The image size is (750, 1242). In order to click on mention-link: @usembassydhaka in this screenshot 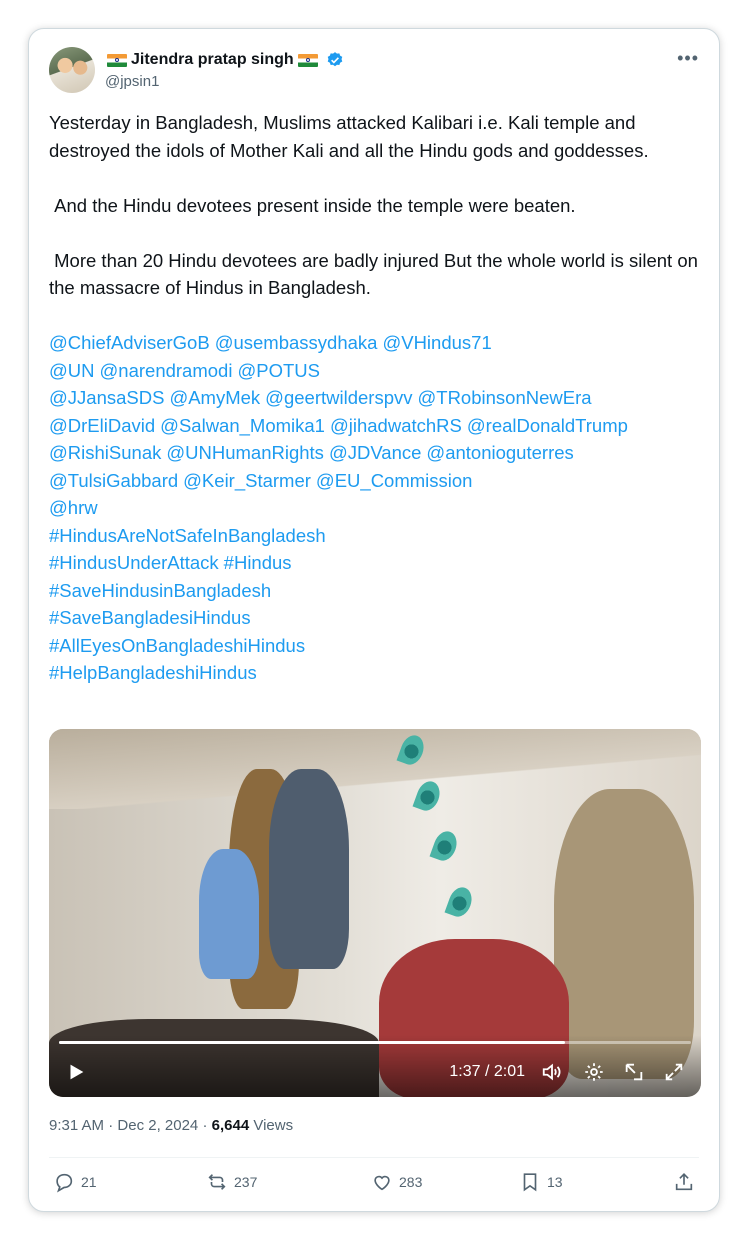, I will do `click(296, 342)`.